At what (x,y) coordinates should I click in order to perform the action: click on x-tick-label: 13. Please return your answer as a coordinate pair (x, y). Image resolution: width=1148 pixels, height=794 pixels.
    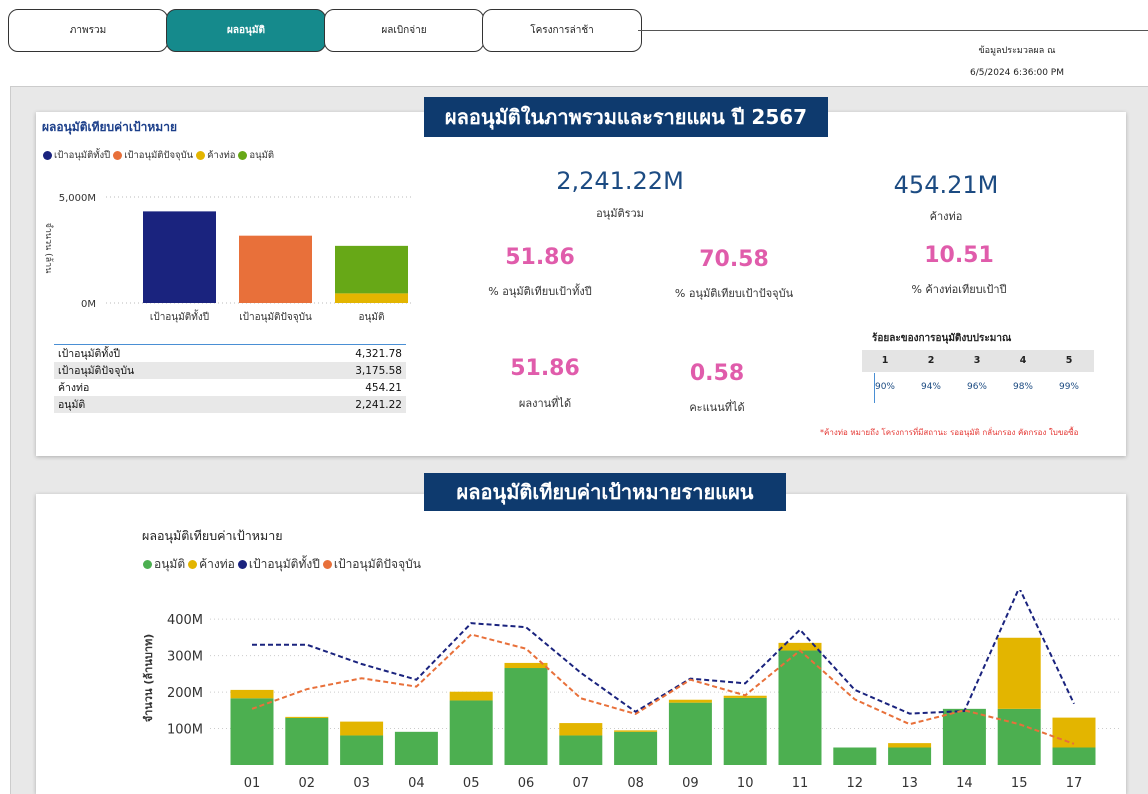
    Looking at the image, I should click on (909, 783).